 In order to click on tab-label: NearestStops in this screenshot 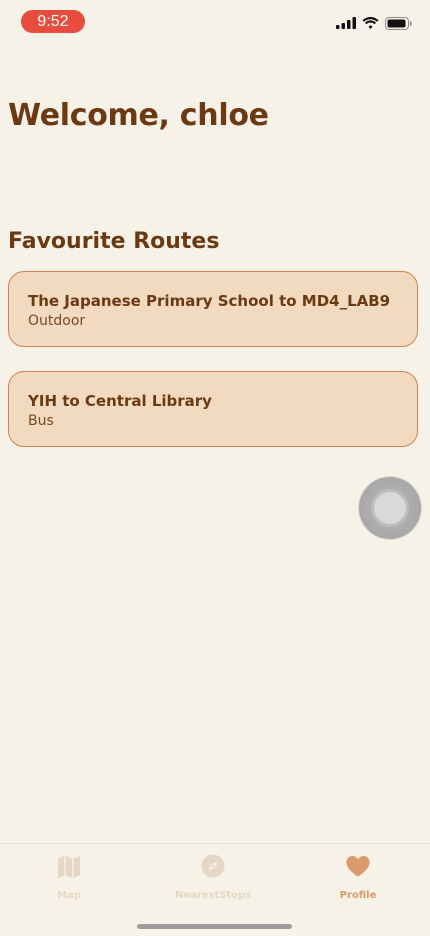, I will do `click(213, 895)`.